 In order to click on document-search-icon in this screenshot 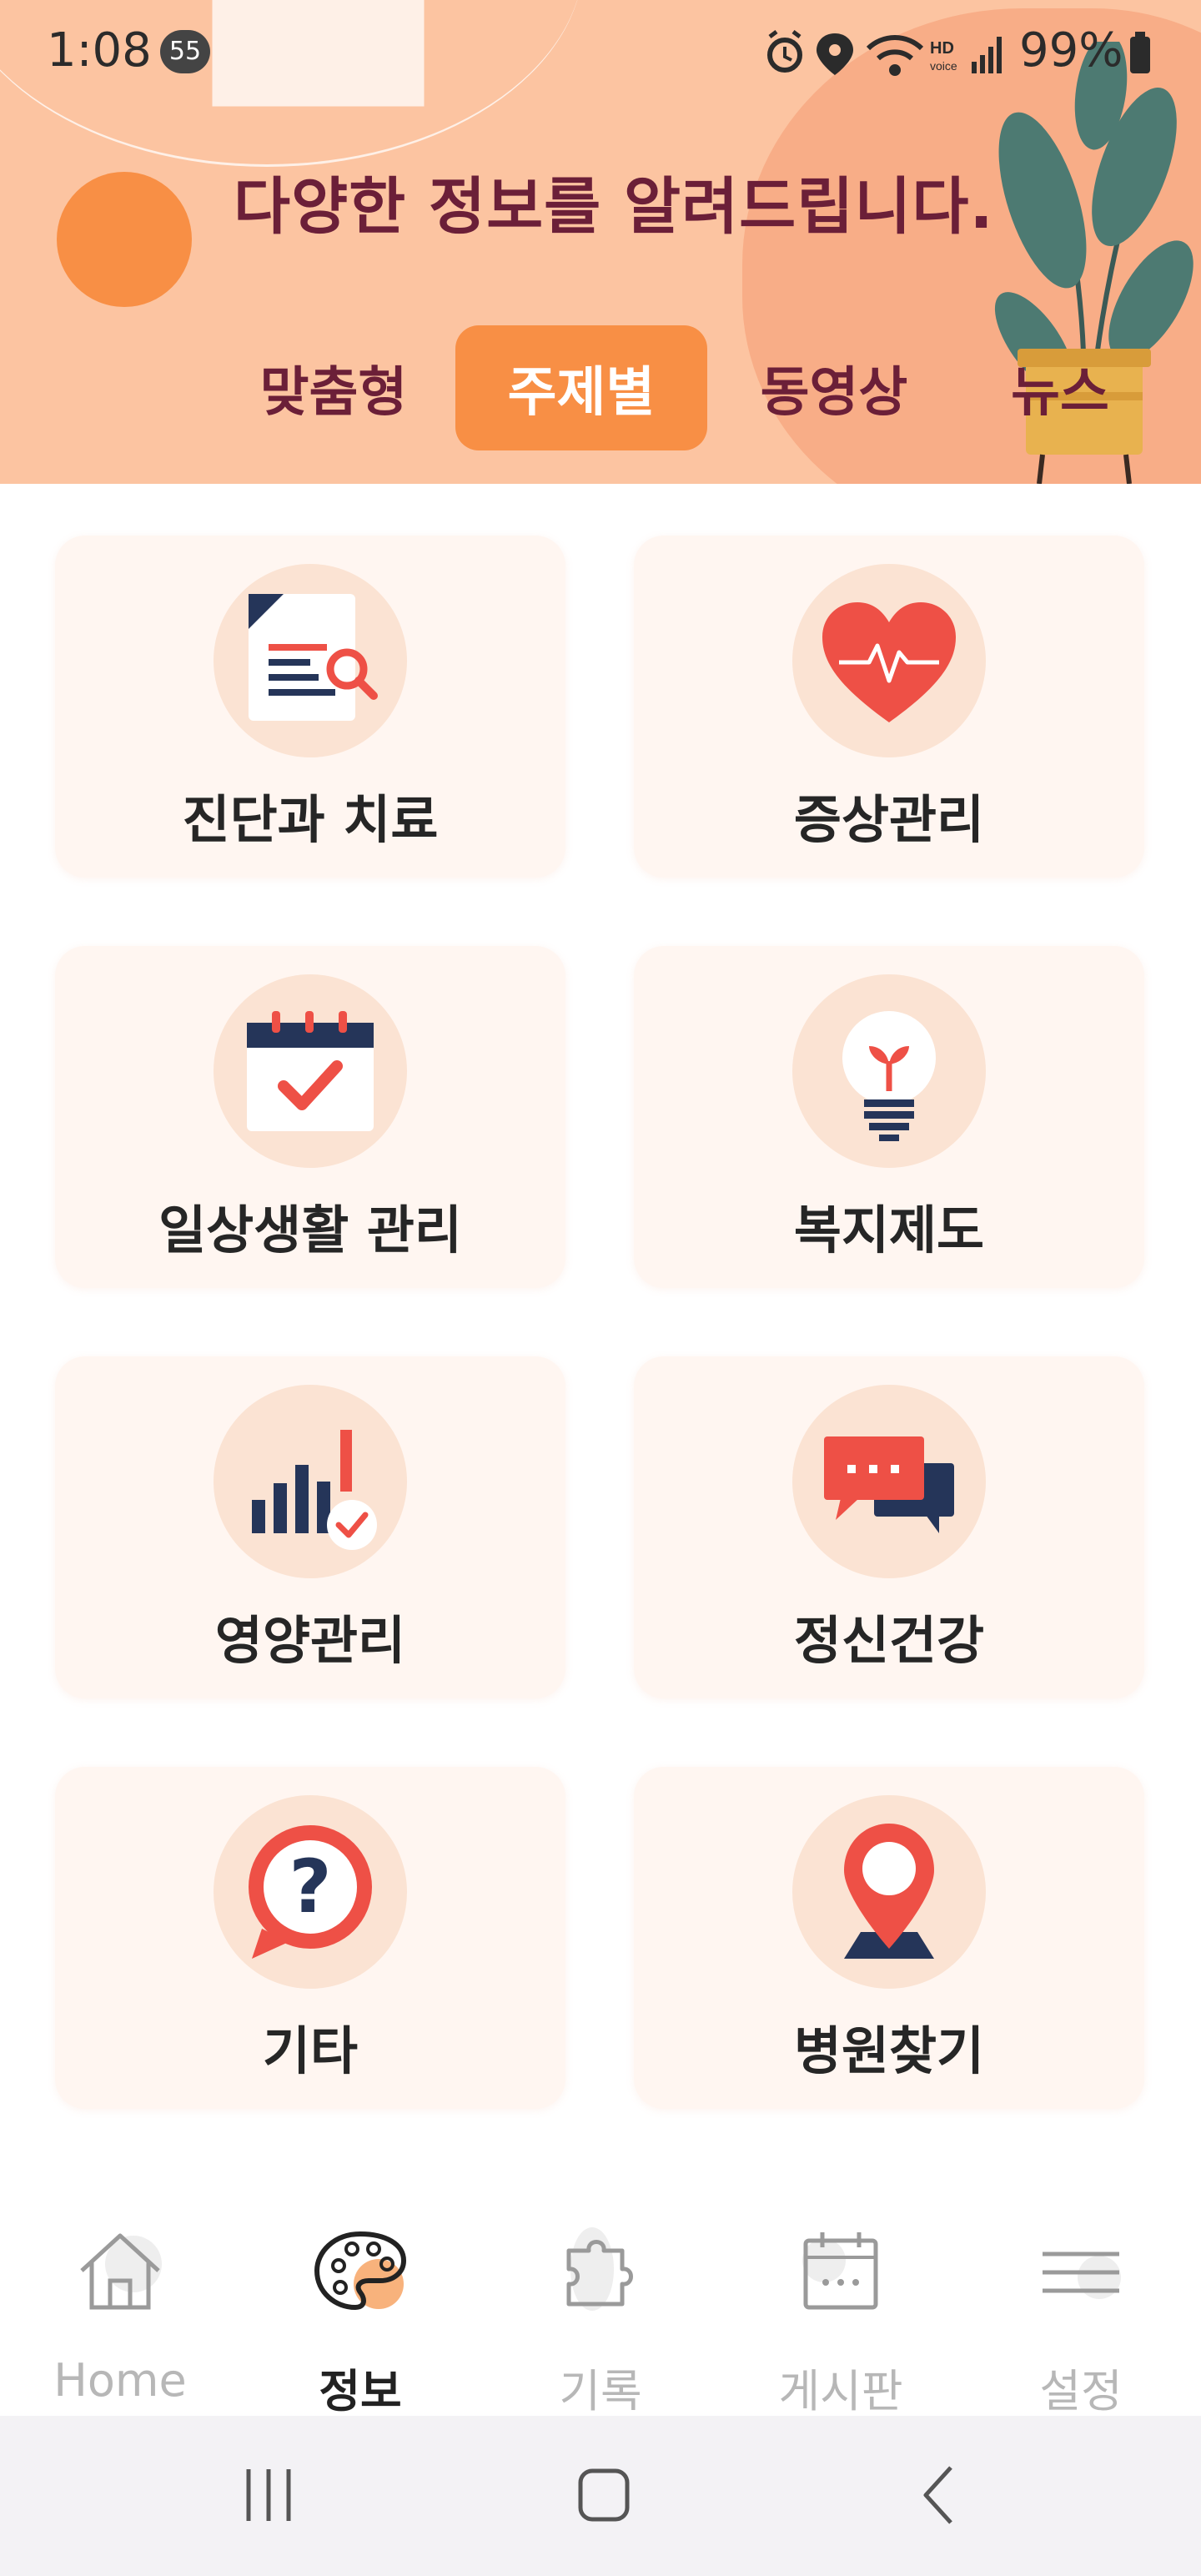, I will do `click(314, 657)`.